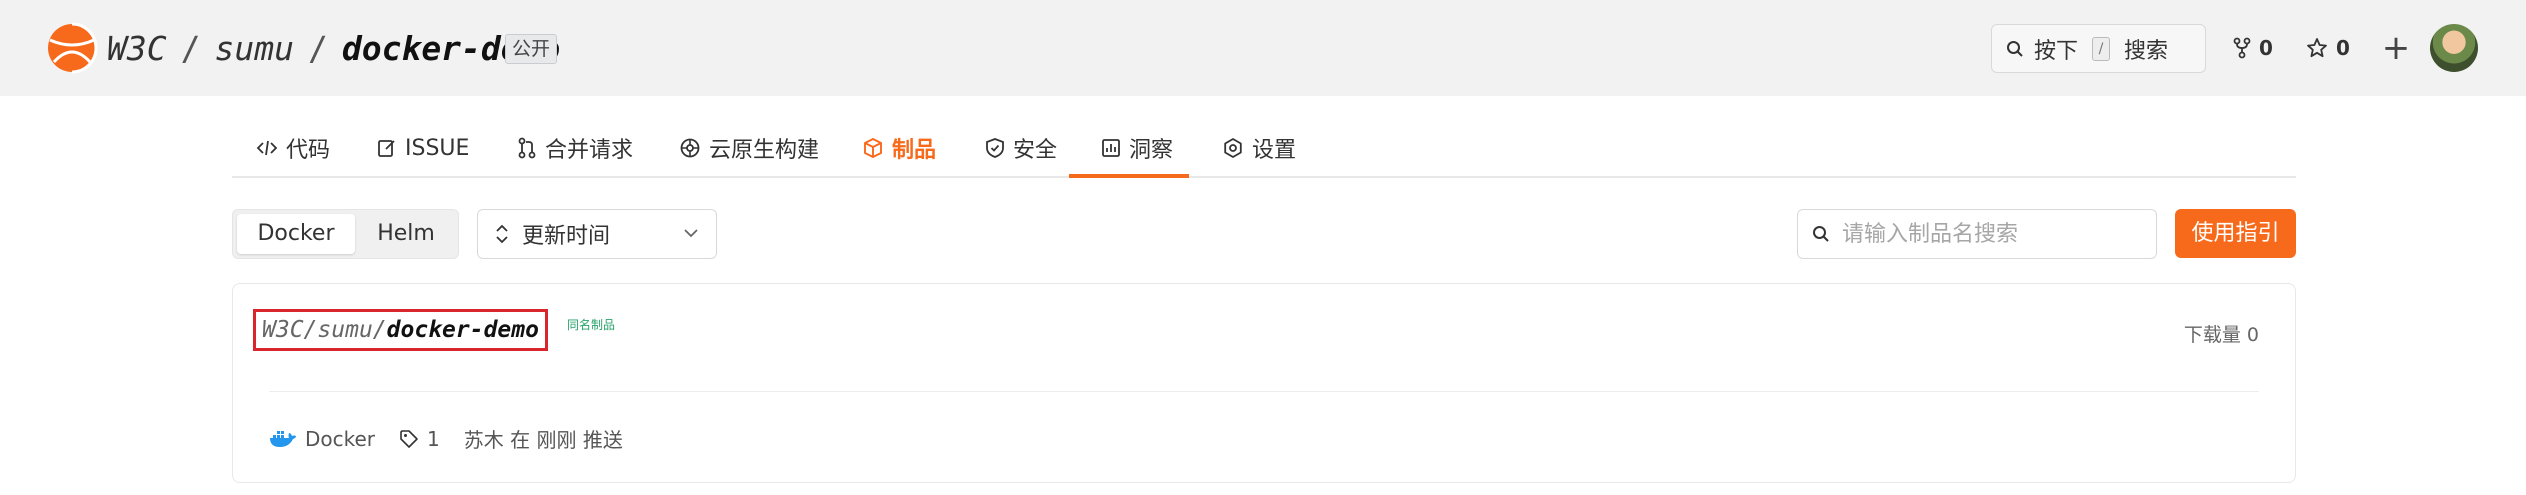  I want to click on push-info-text: 苏木 在 刚刚 推送, so click(543, 440).